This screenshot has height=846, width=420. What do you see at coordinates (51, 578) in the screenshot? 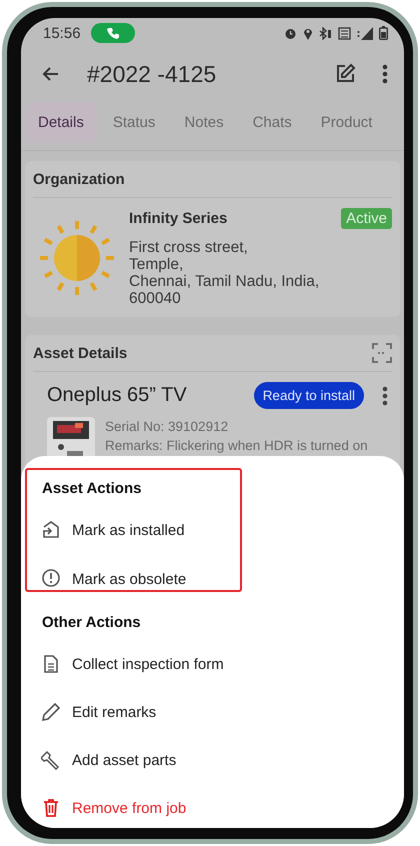
I see `alert-icon` at bounding box center [51, 578].